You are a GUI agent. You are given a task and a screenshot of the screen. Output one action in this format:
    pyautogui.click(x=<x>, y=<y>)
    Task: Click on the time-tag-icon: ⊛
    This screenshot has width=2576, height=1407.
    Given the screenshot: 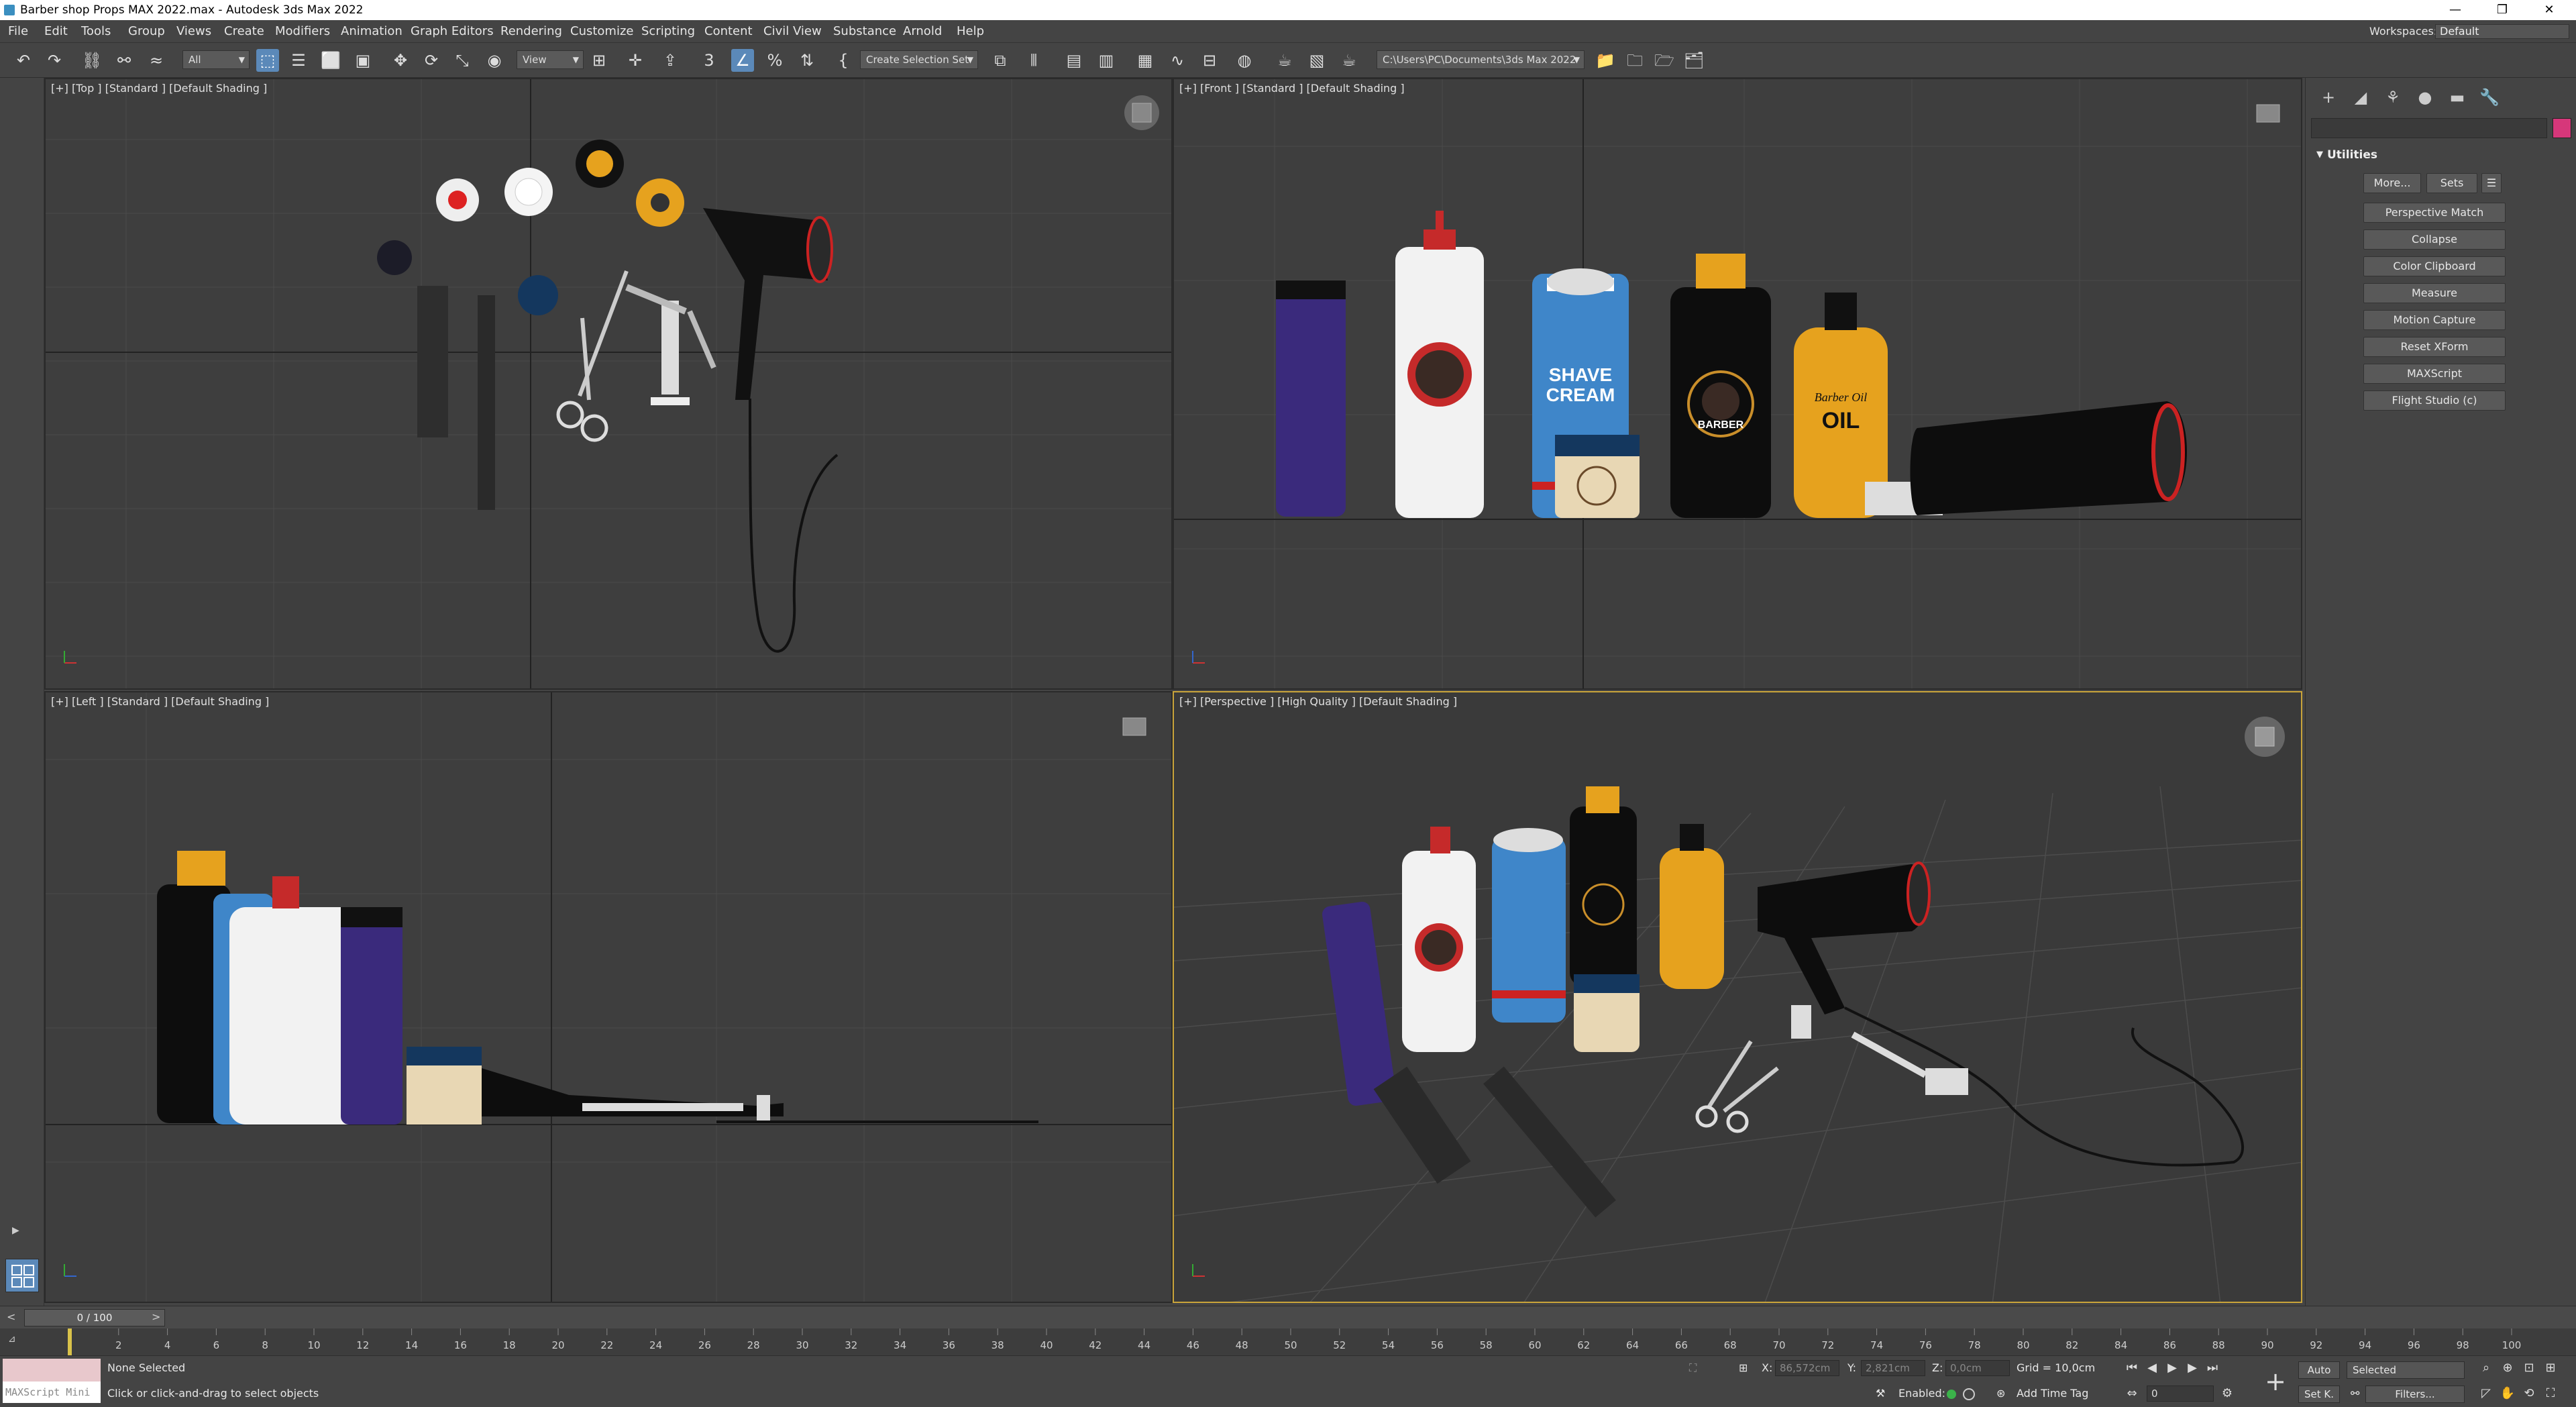 What is the action you would take?
    pyautogui.click(x=2000, y=1393)
    